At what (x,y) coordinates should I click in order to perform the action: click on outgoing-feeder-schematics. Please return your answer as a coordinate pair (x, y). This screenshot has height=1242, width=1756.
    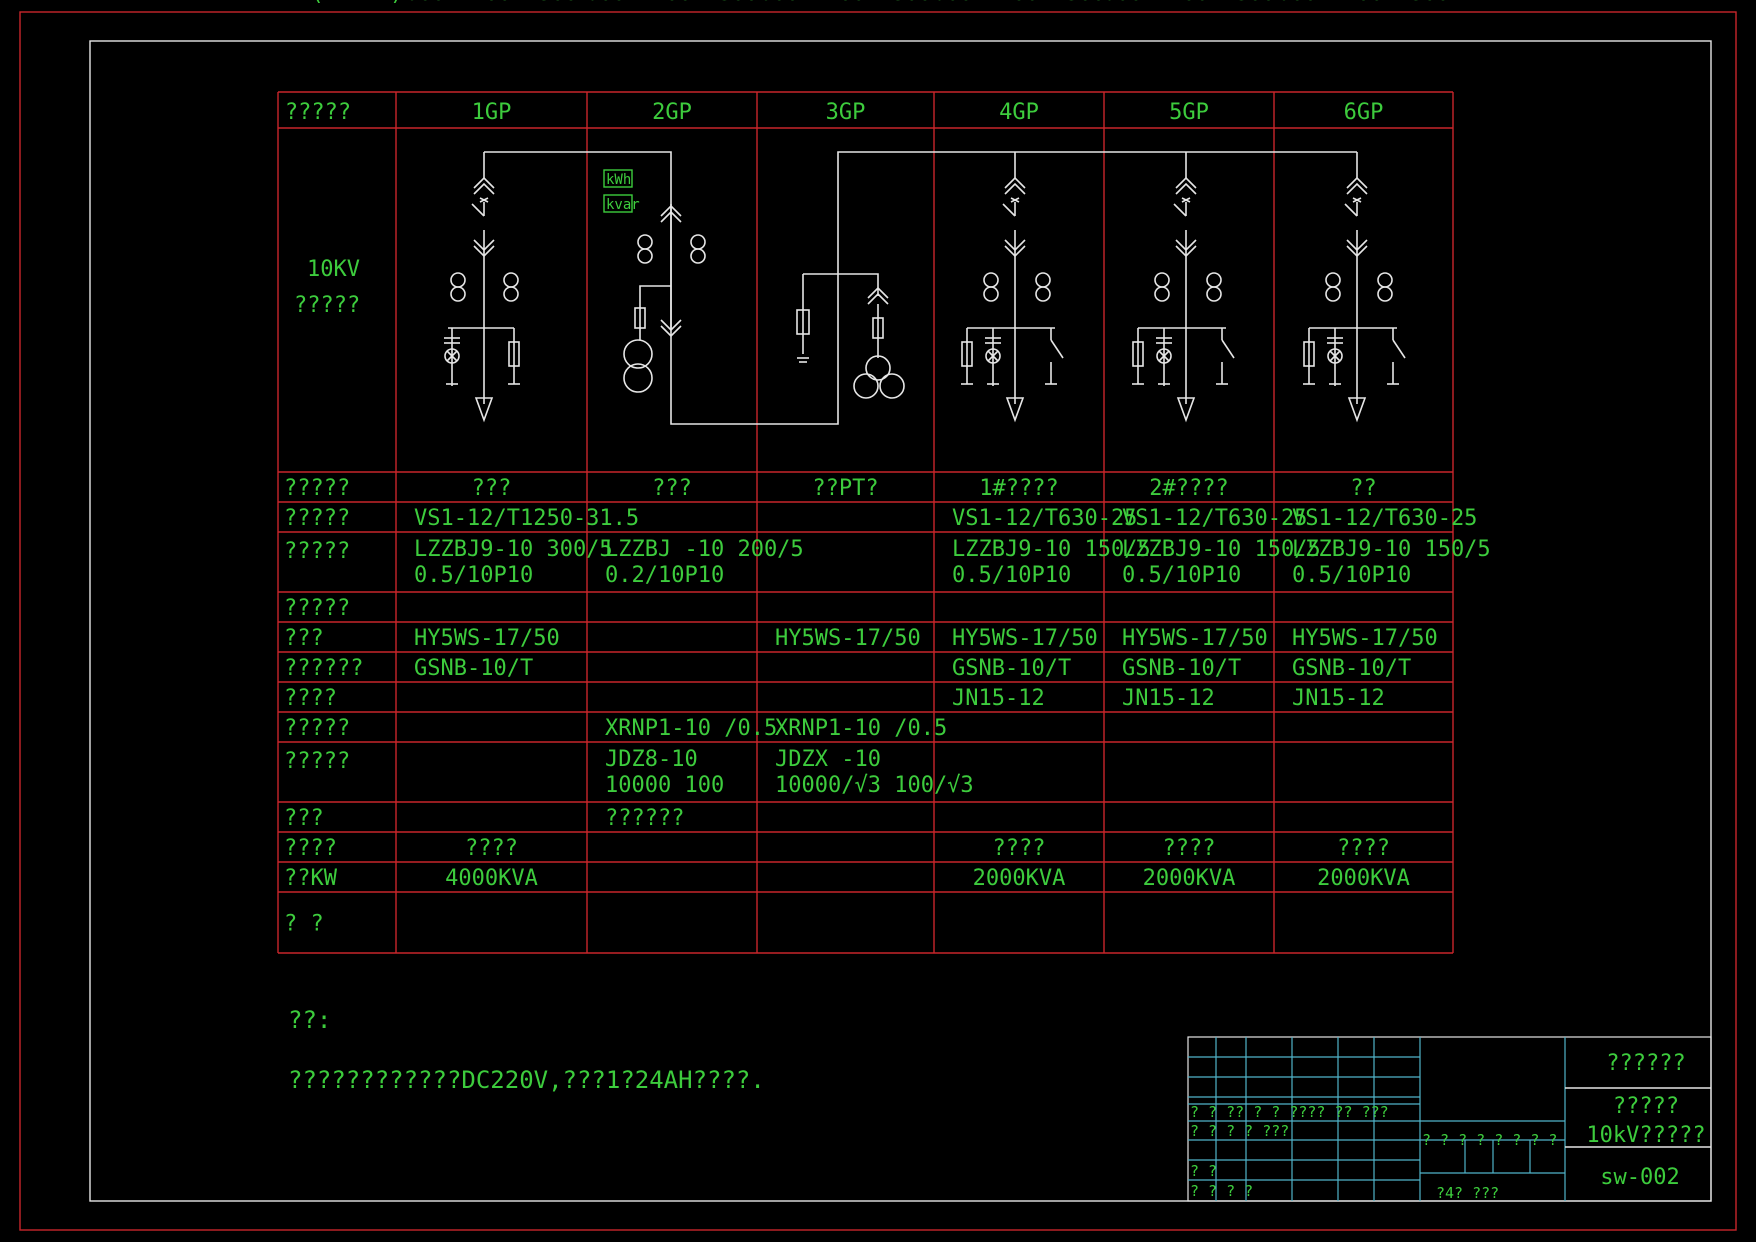
    Looking at the image, I should click on (1183, 287).